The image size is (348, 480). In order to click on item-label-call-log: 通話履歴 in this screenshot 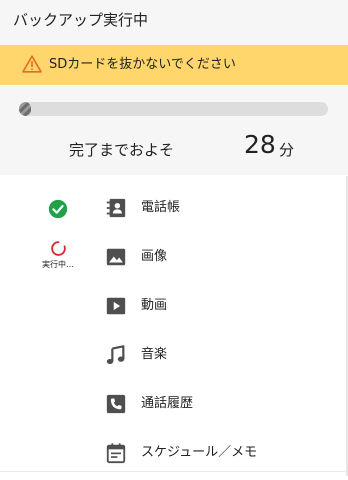, I will do `click(167, 403)`.